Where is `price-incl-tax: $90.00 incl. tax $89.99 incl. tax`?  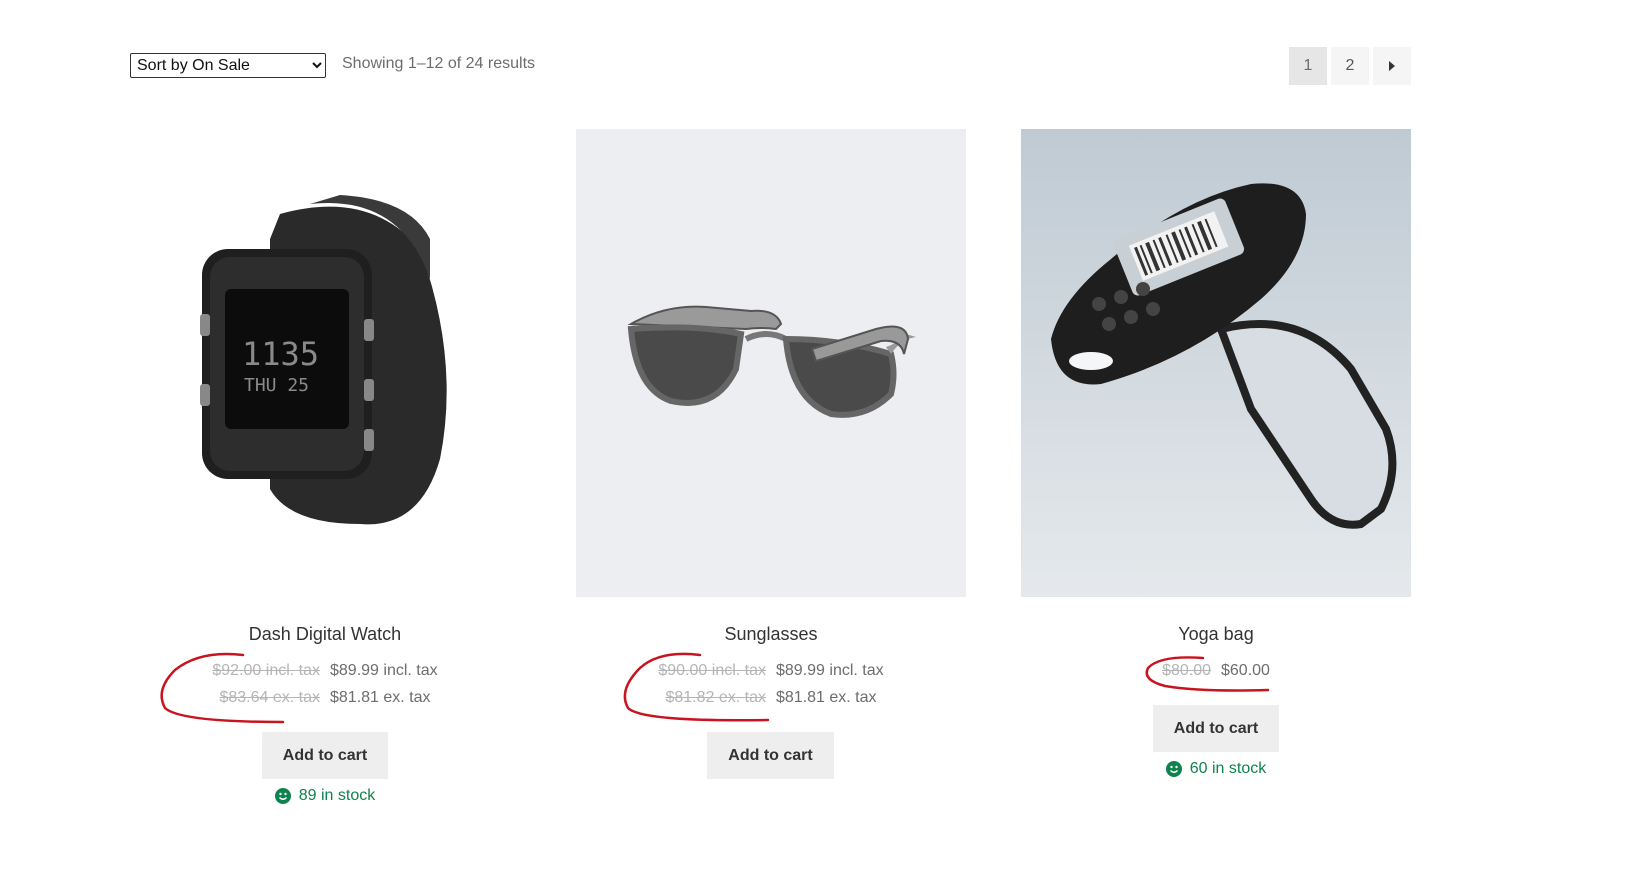 price-incl-tax: $90.00 incl. tax $89.99 incl. tax is located at coordinates (771, 671).